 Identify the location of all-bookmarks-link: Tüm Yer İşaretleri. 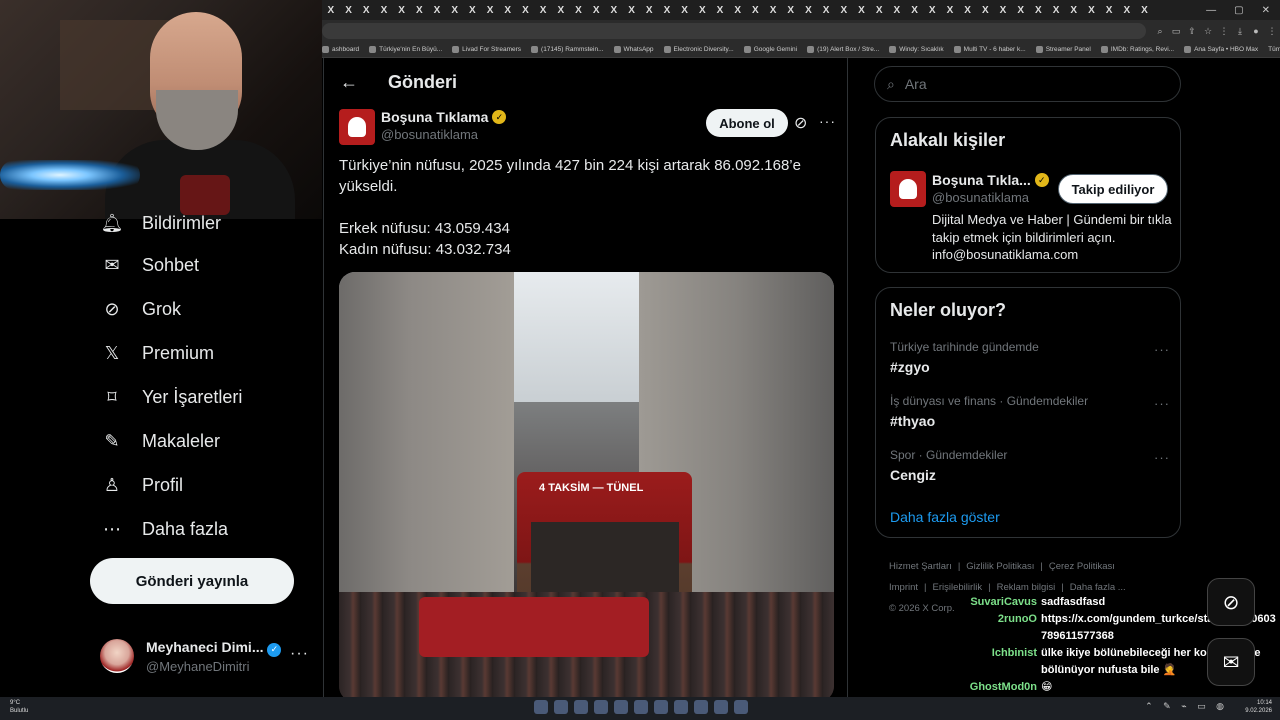
(1274, 49).